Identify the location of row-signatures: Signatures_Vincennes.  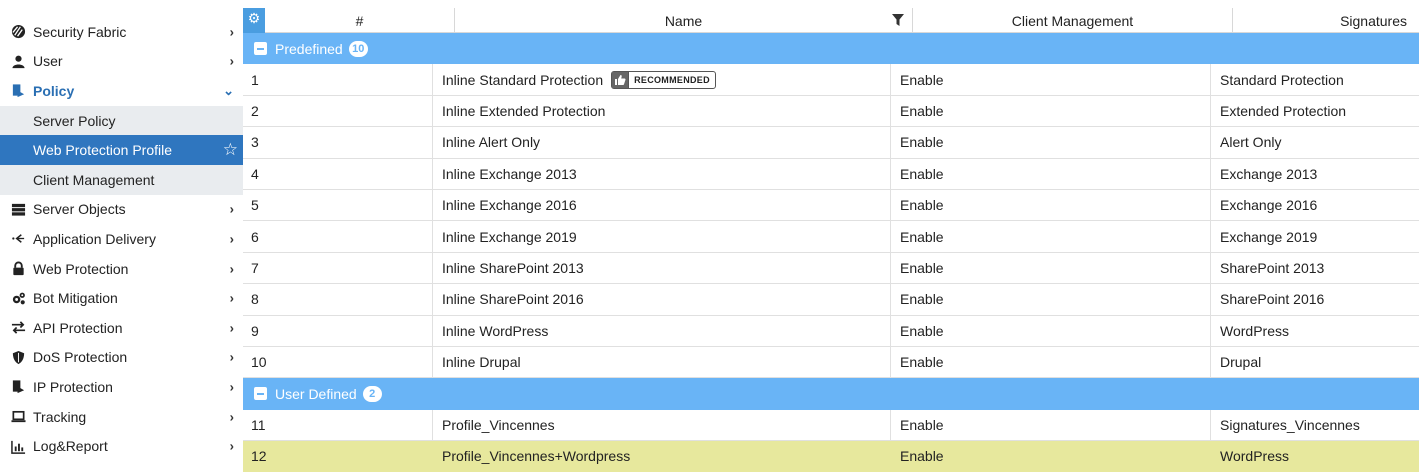
(1290, 424).